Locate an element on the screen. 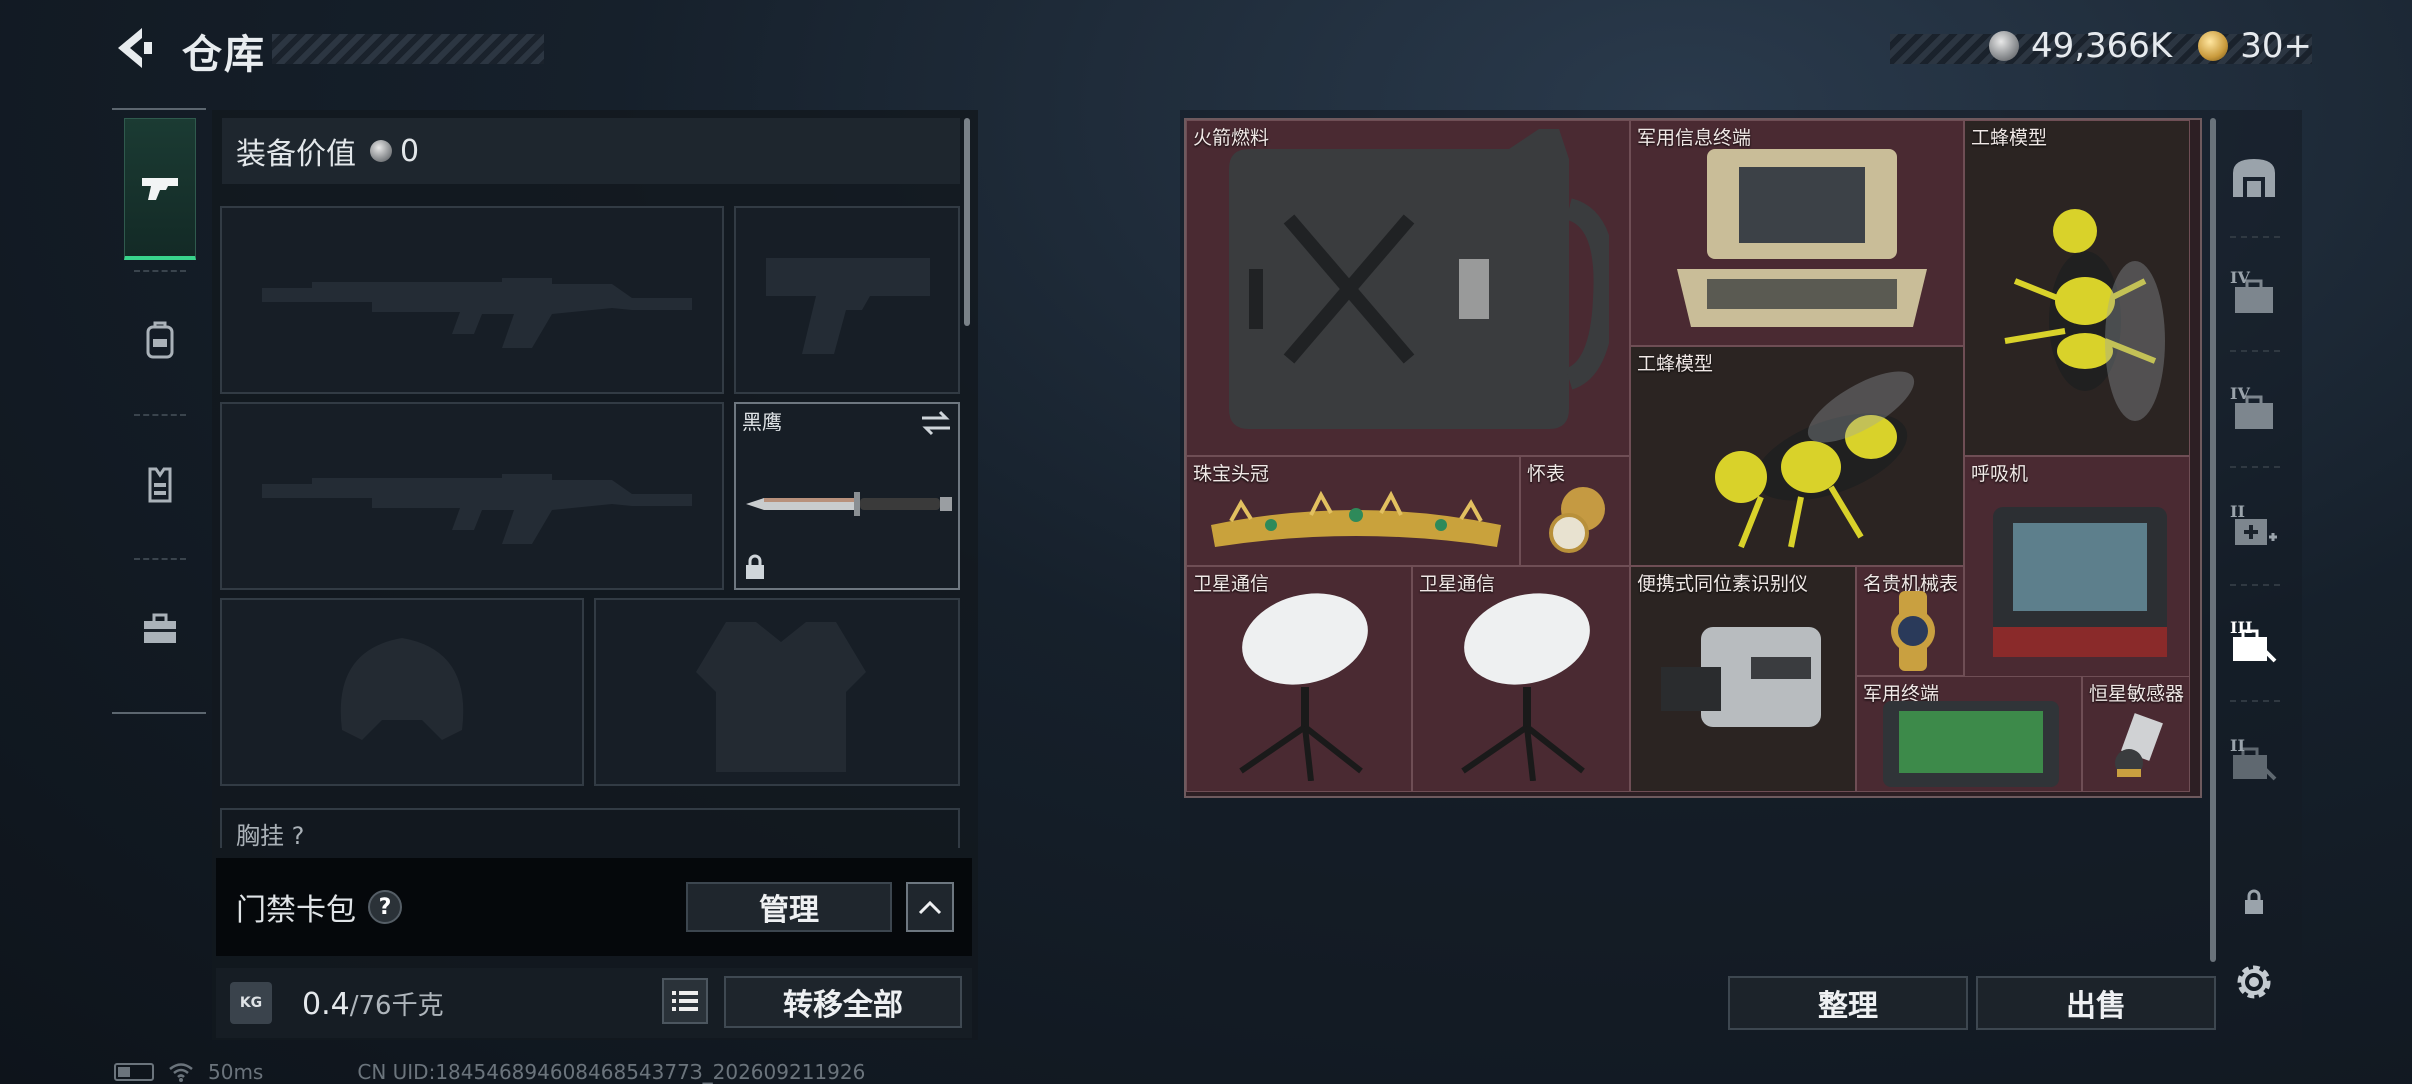  item-military-terminal-small: 军用终端 is located at coordinates (1969, 734).